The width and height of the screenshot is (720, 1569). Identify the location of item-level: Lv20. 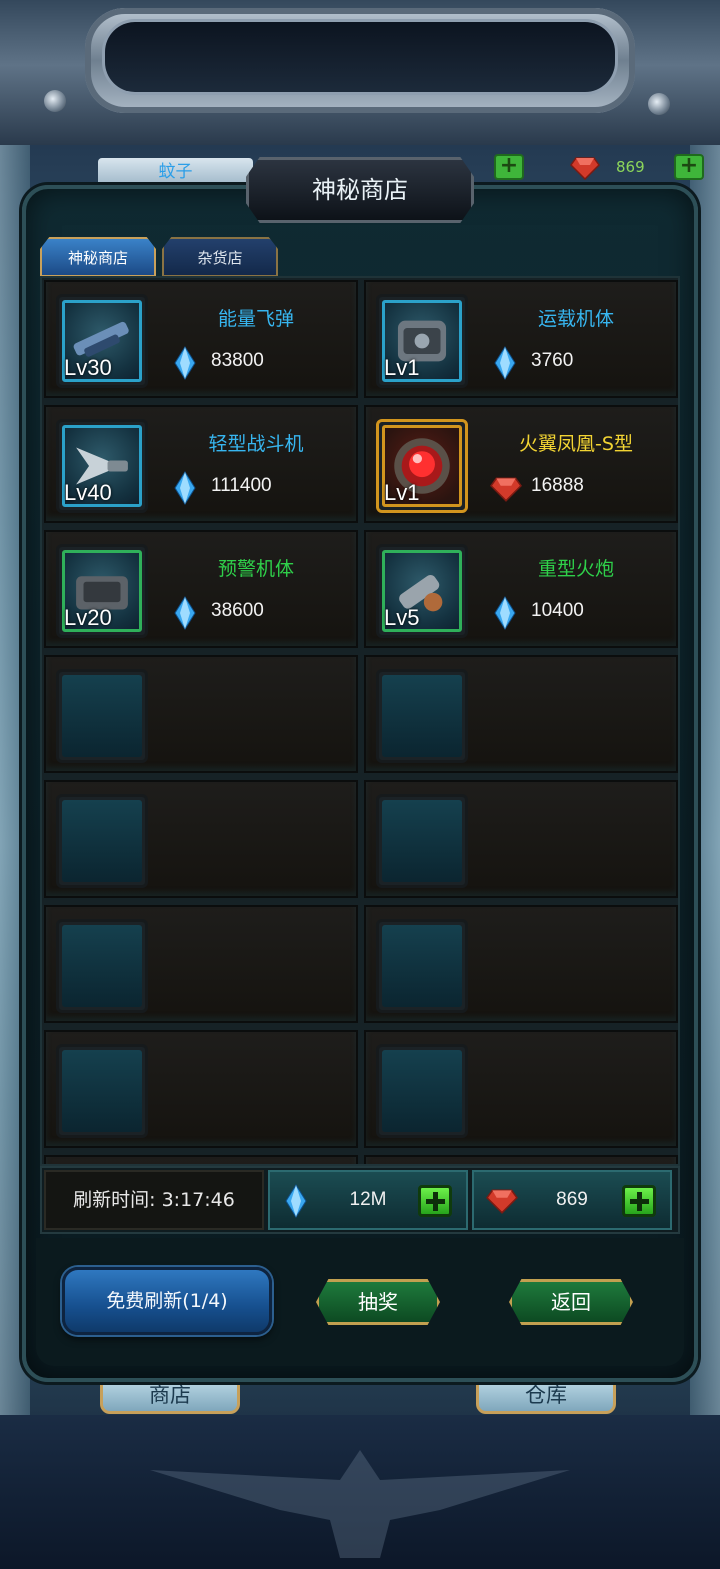
(88, 617).